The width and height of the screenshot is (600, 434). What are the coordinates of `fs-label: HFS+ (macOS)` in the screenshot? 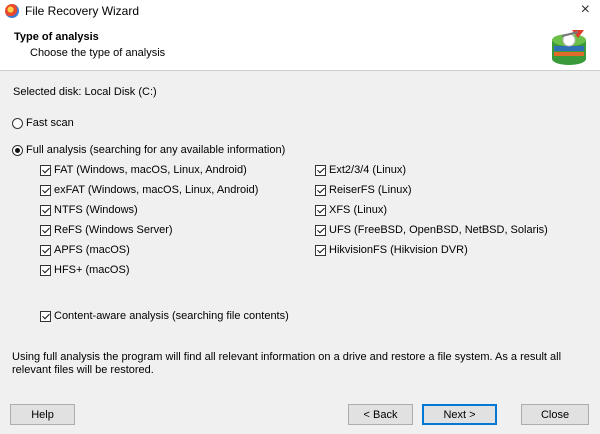 It's located at (92, 270).